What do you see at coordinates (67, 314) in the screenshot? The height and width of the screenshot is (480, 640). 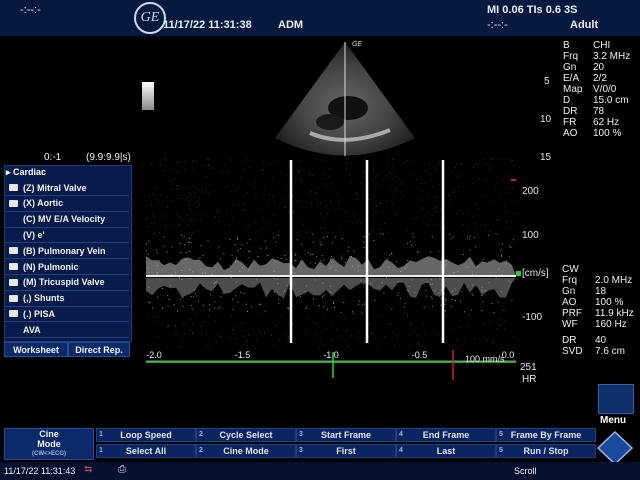 I see `protocol-item: (.) PISA` at bounding box center [67, 314].